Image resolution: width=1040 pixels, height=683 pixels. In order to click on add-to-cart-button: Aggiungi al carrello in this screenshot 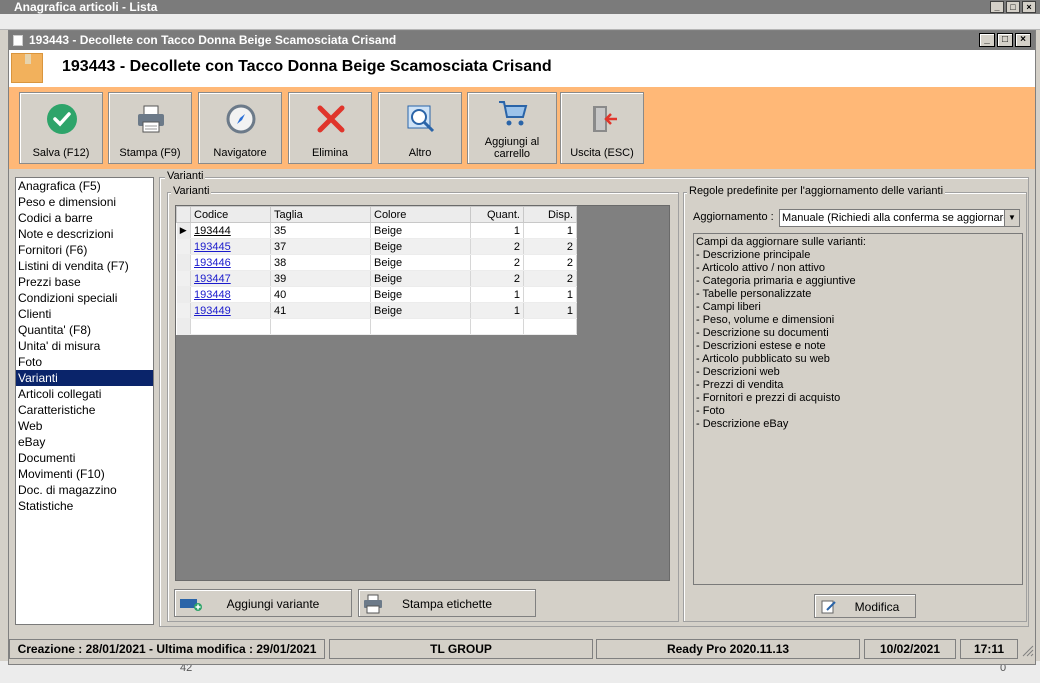, I will do `click(512, 128)`.